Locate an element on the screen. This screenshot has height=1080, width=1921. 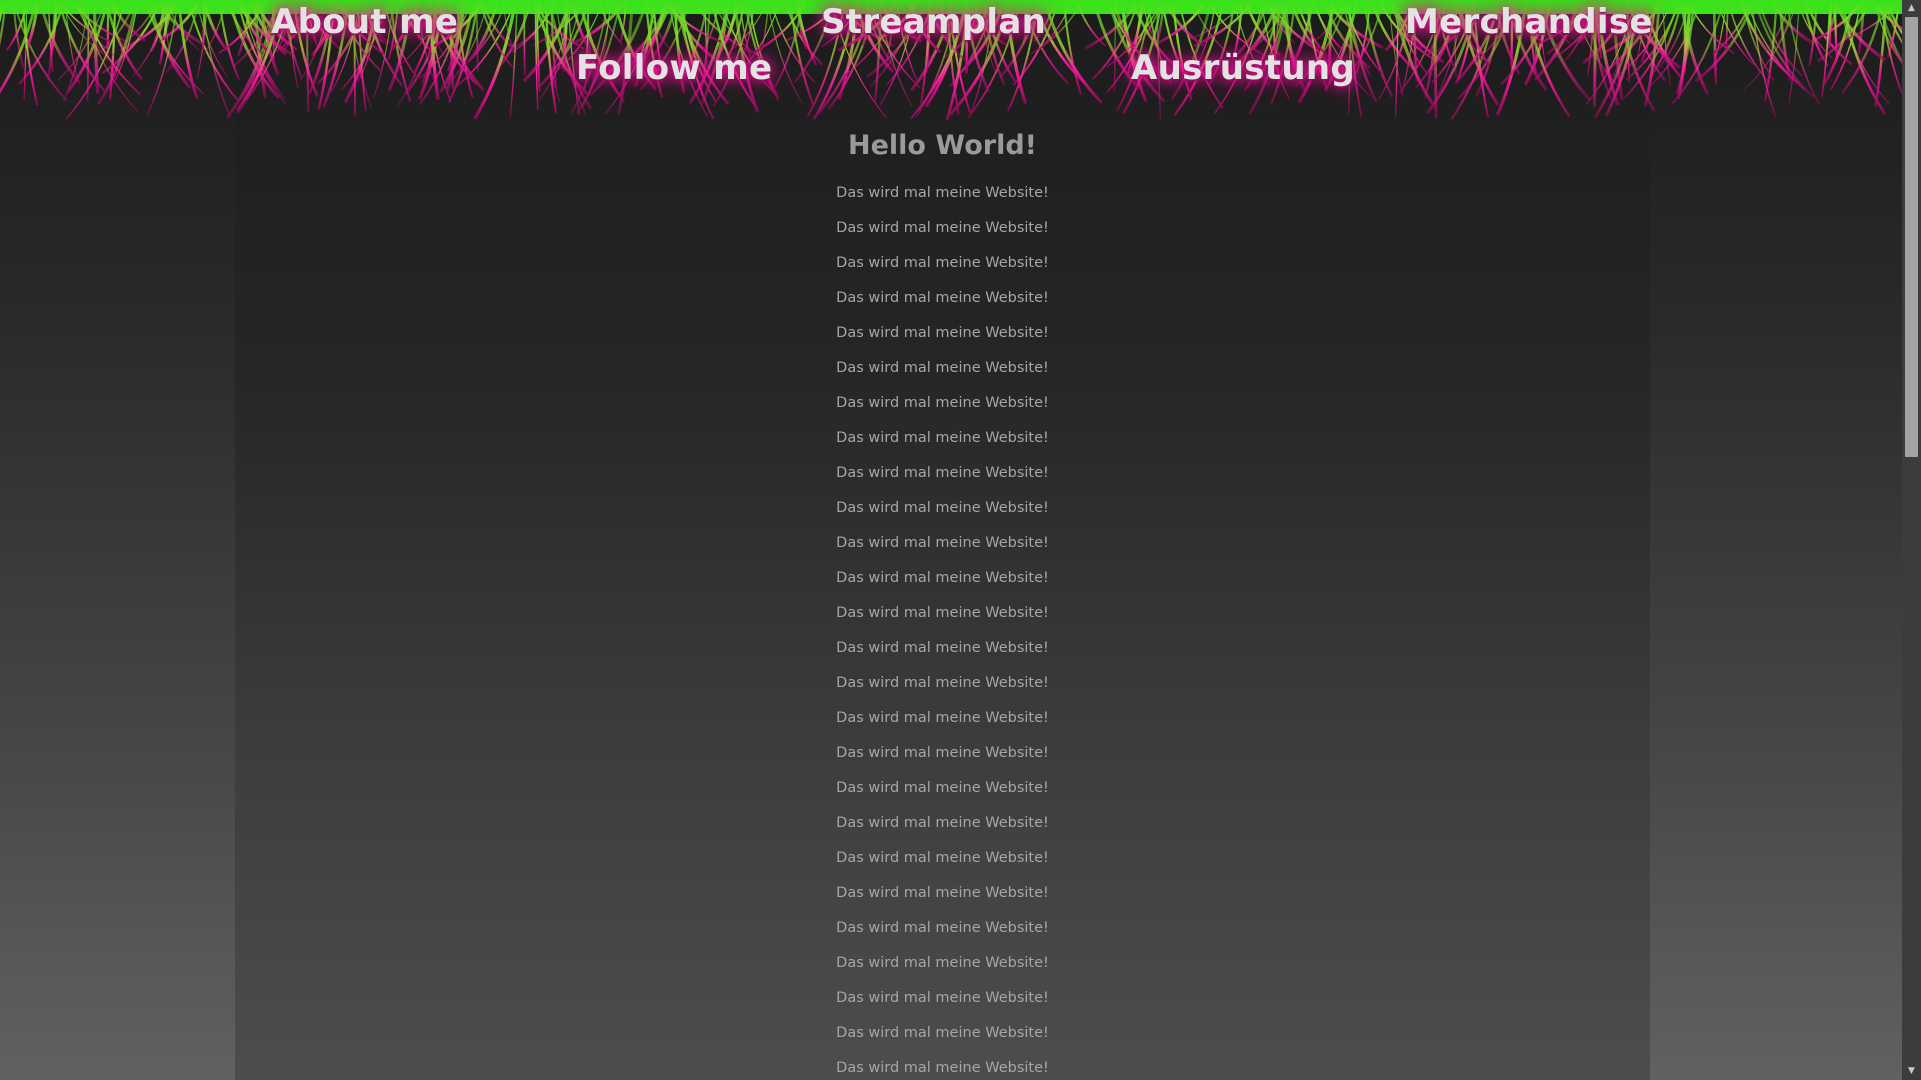
nav-link-about-me: About me is located at coordinates (364, 22).